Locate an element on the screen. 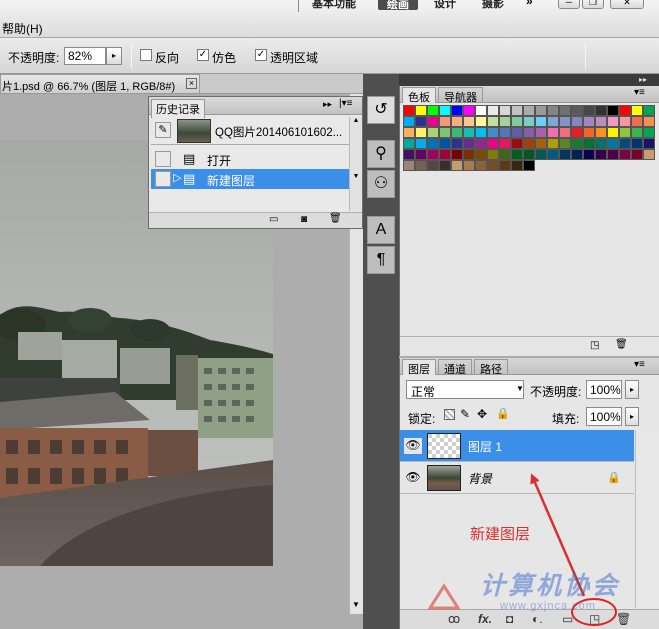 The width and height of the screenshot is (659, 629). opacity-input: 82% is located at coordinates (85, 56).